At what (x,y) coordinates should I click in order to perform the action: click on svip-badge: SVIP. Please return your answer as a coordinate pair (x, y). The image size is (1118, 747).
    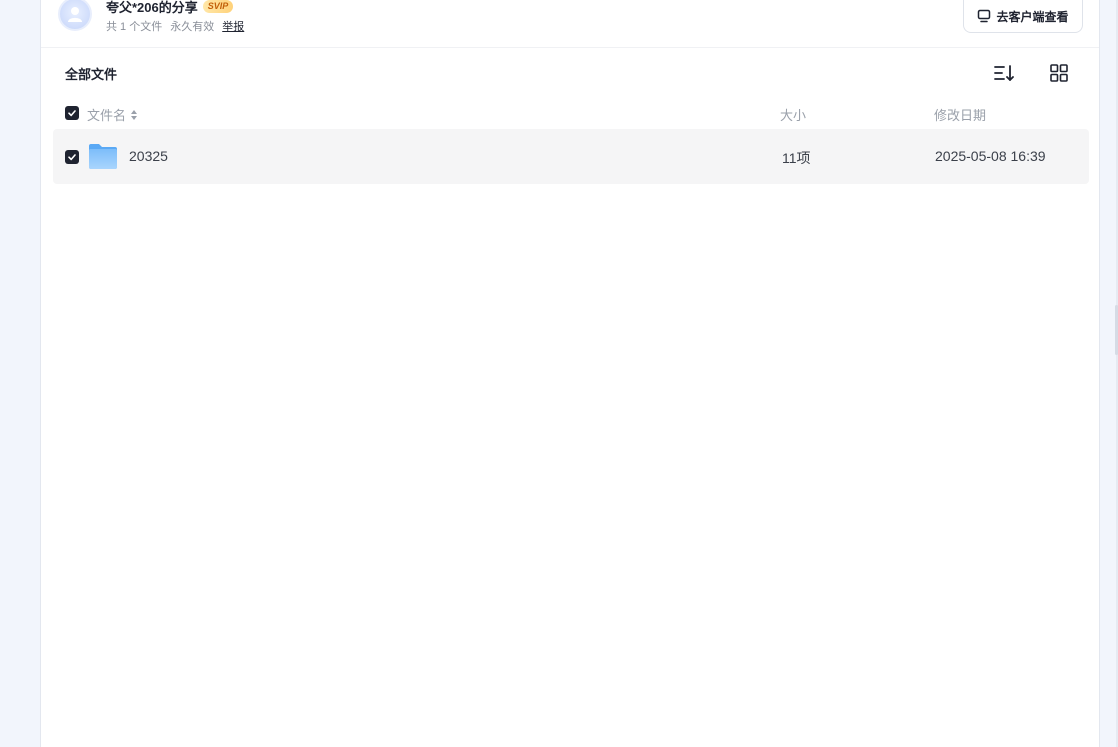
    Looking at the image, I should click on (218, 6).